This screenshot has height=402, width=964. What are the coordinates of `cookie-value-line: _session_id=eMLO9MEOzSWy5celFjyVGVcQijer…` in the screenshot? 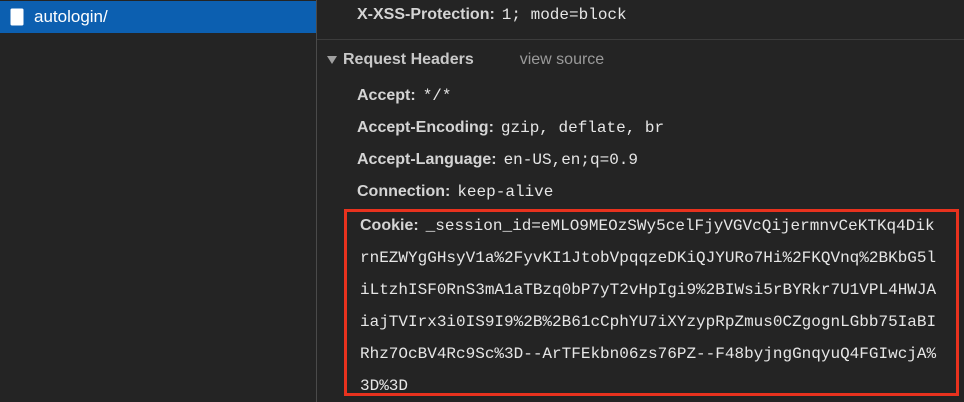 It's located at (680, 226).